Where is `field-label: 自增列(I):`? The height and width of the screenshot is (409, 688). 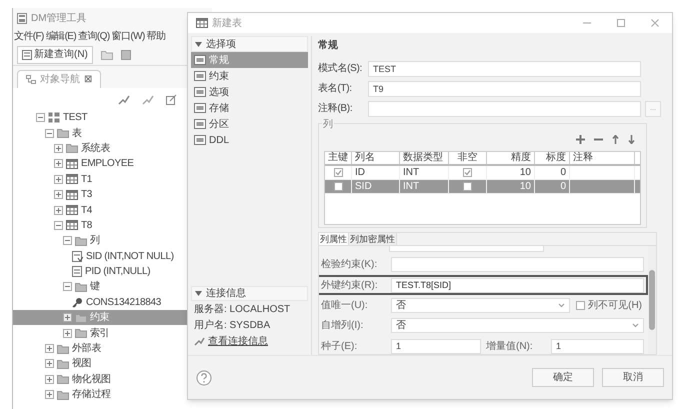
field-label: 自增列(I): is located at coordinates (342, 326).